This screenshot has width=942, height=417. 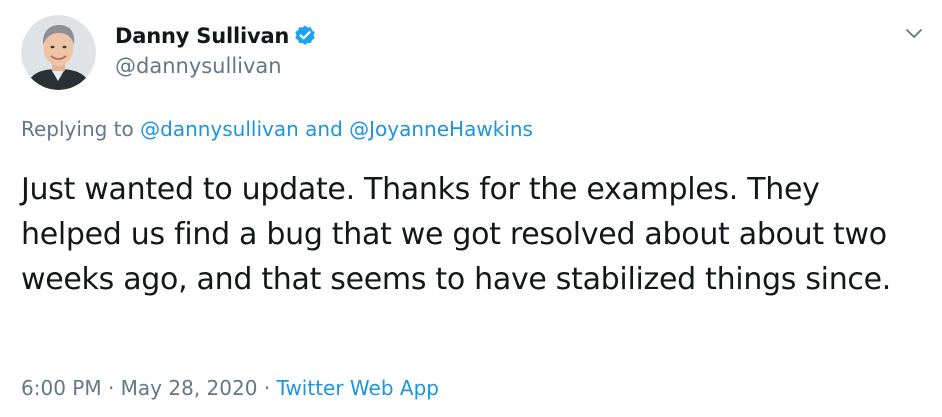 I want to click on author-name-row: Danny Sullivan, so click(x=216, y=36).